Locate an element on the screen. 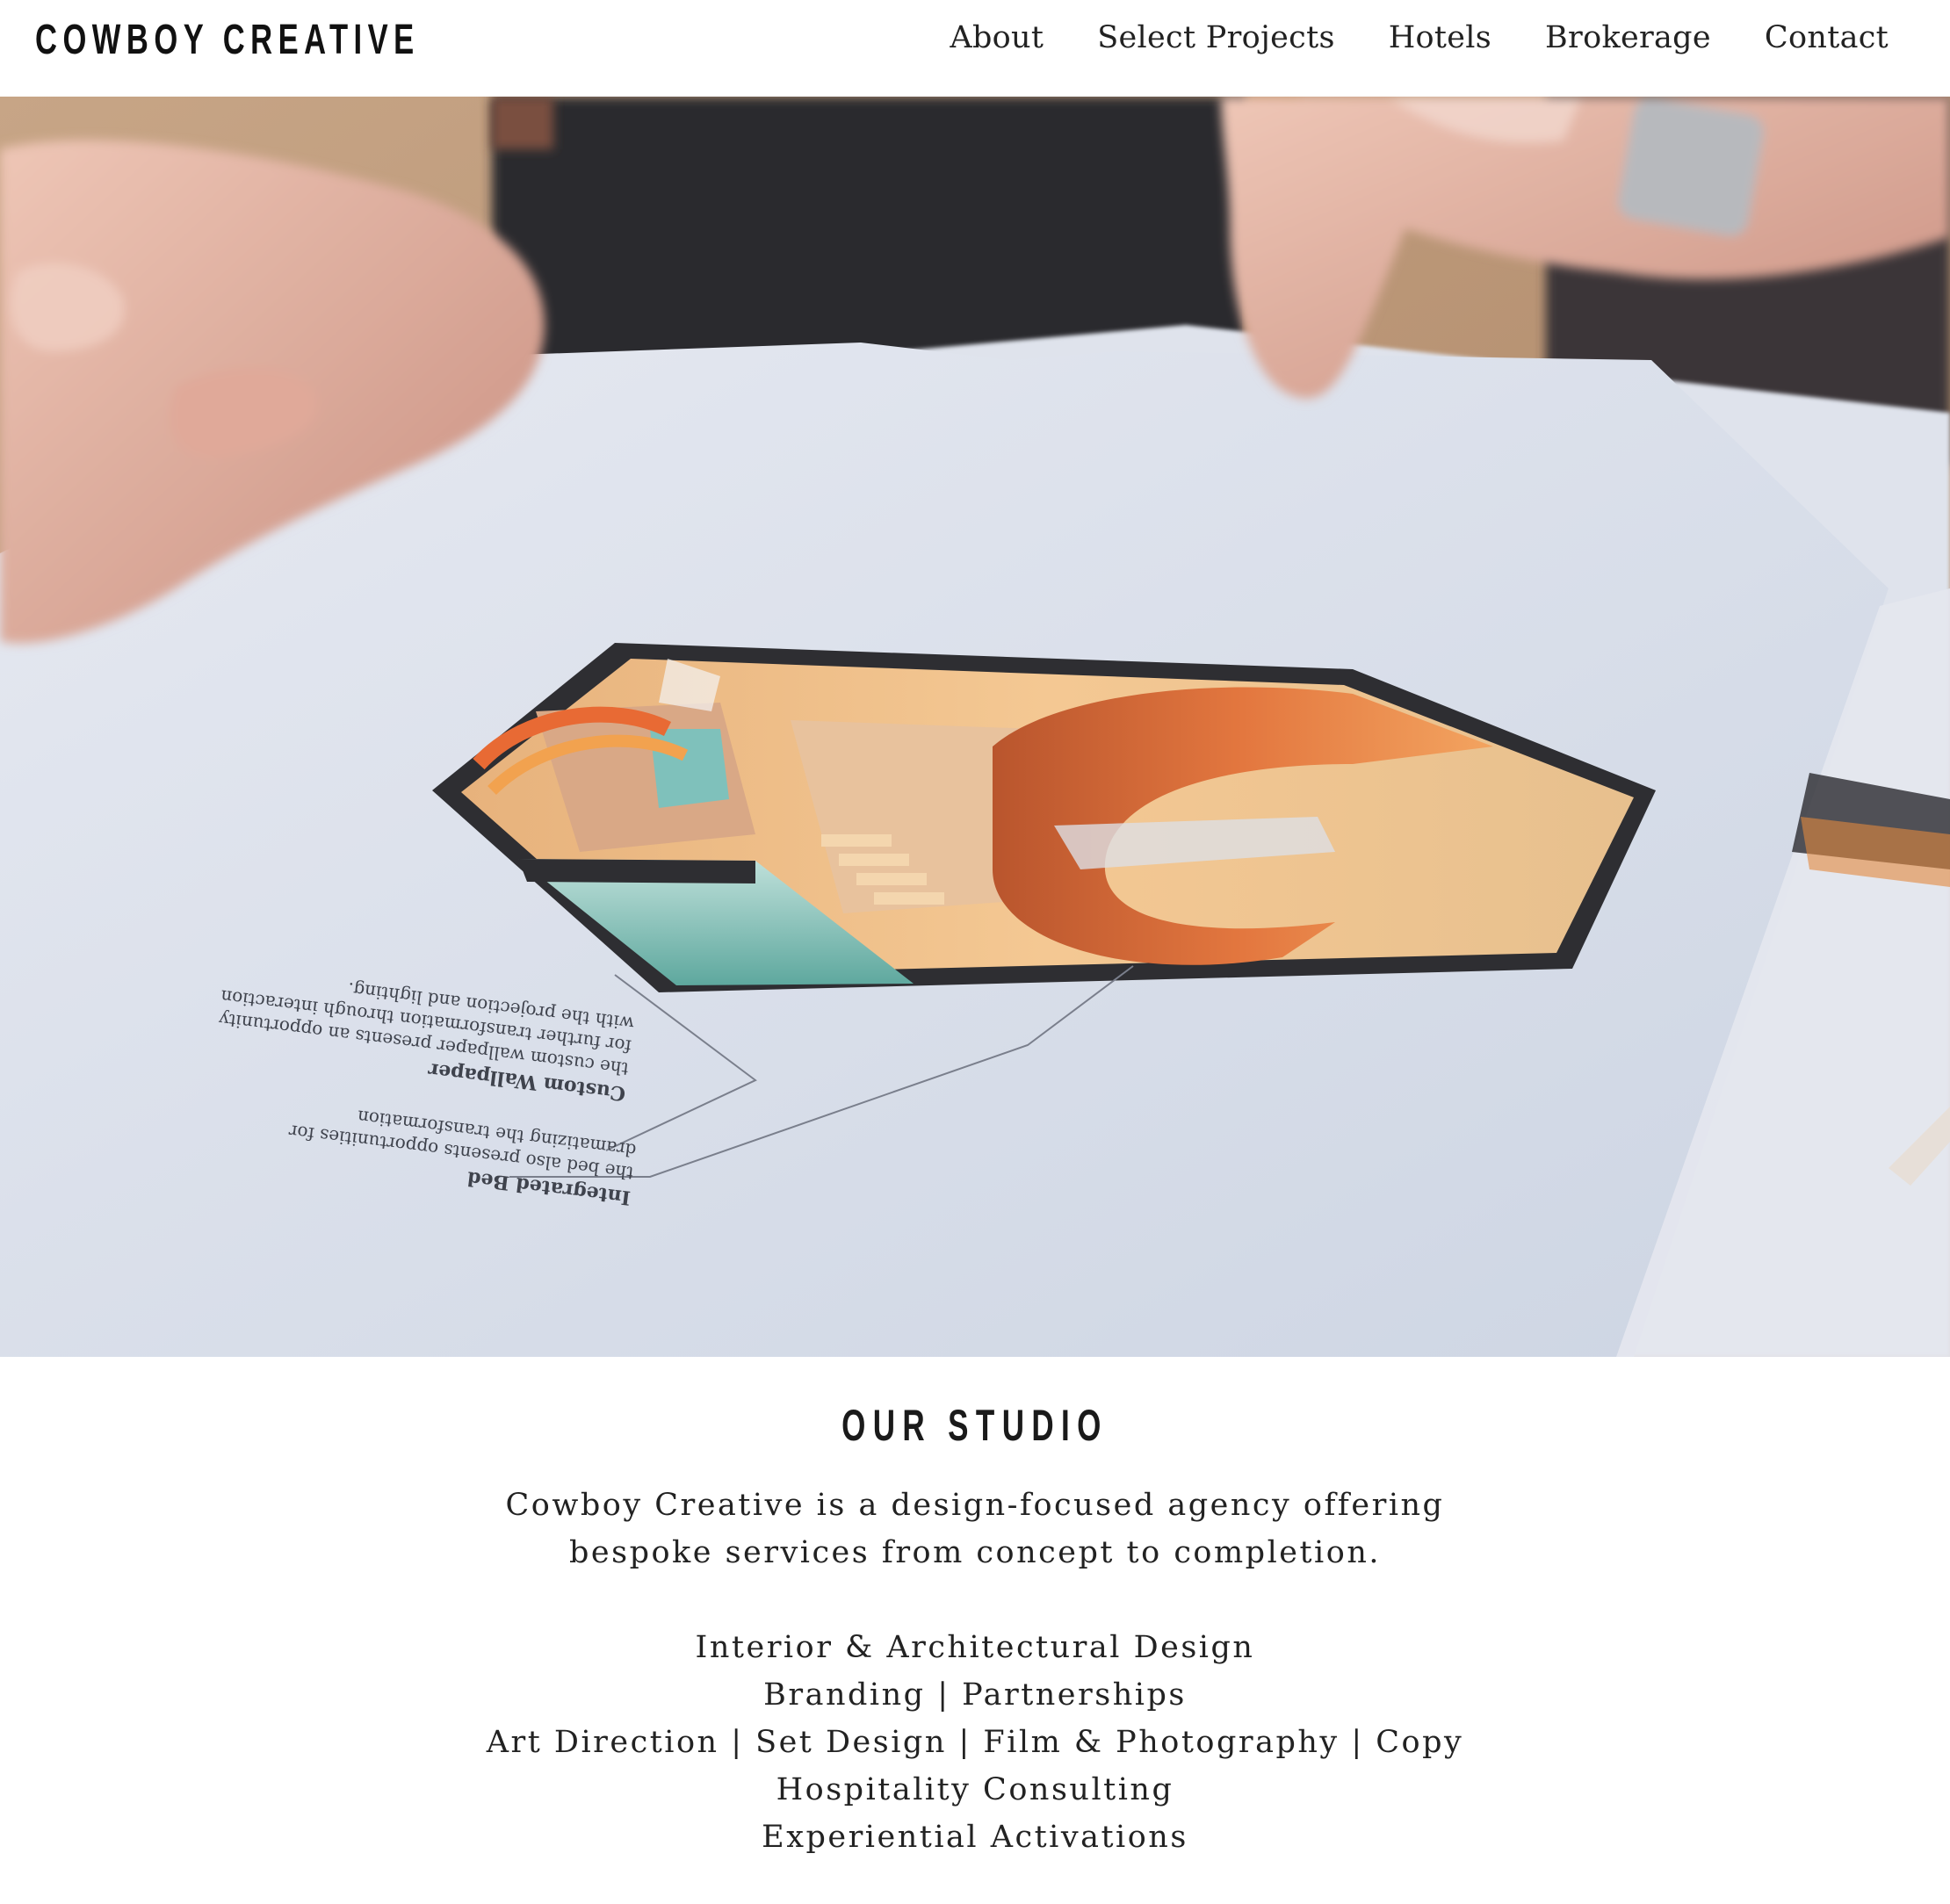 The image size is (1950, 1904). nav-link-brokerage: Brokerage is located at coordinates (1628, 38).